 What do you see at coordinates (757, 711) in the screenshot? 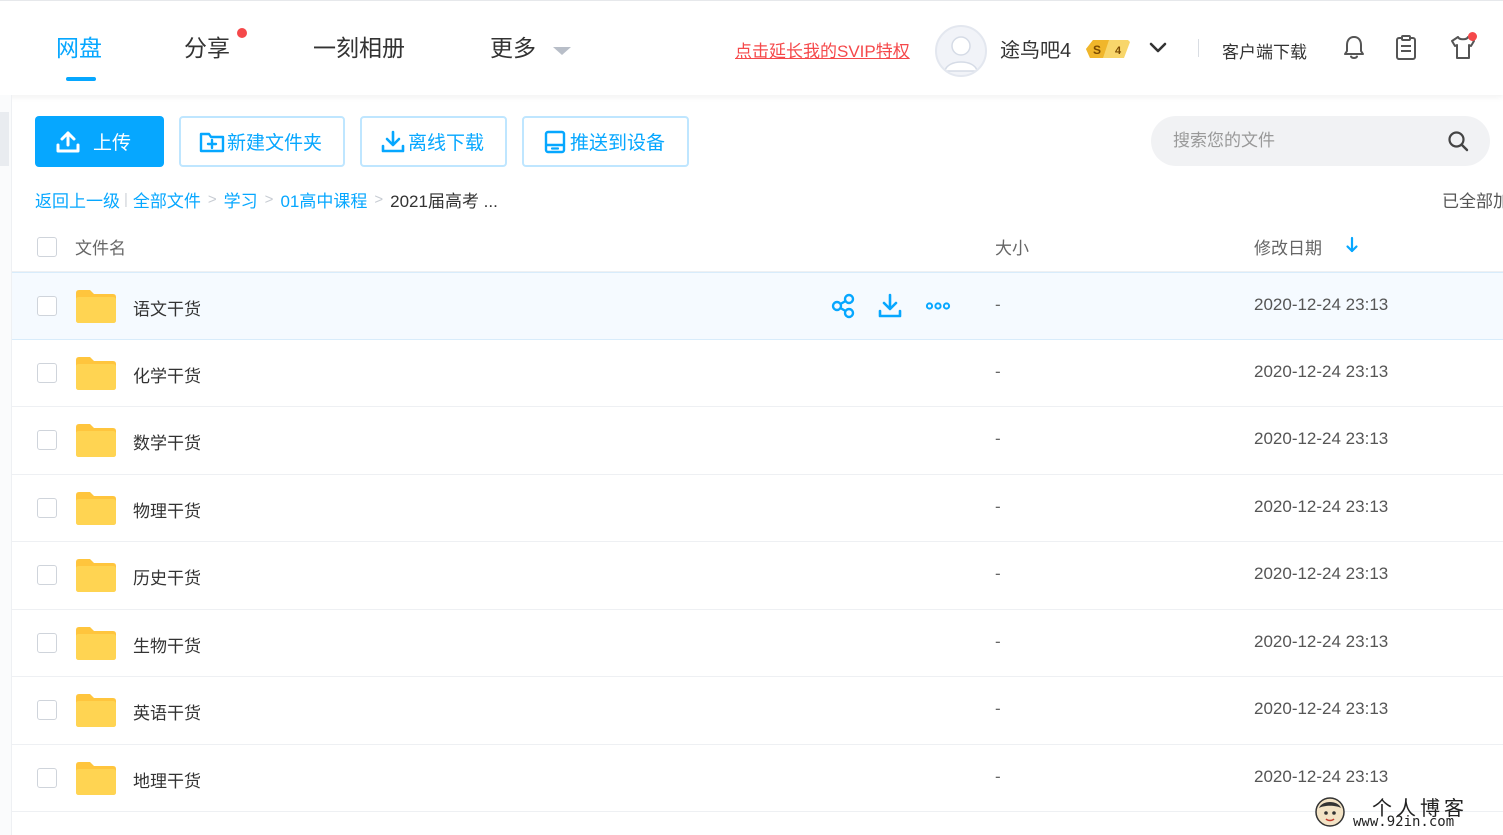
I see `file-row: 英语干货 - 2020-12-24 23:13` at bounding box center [757, 711].